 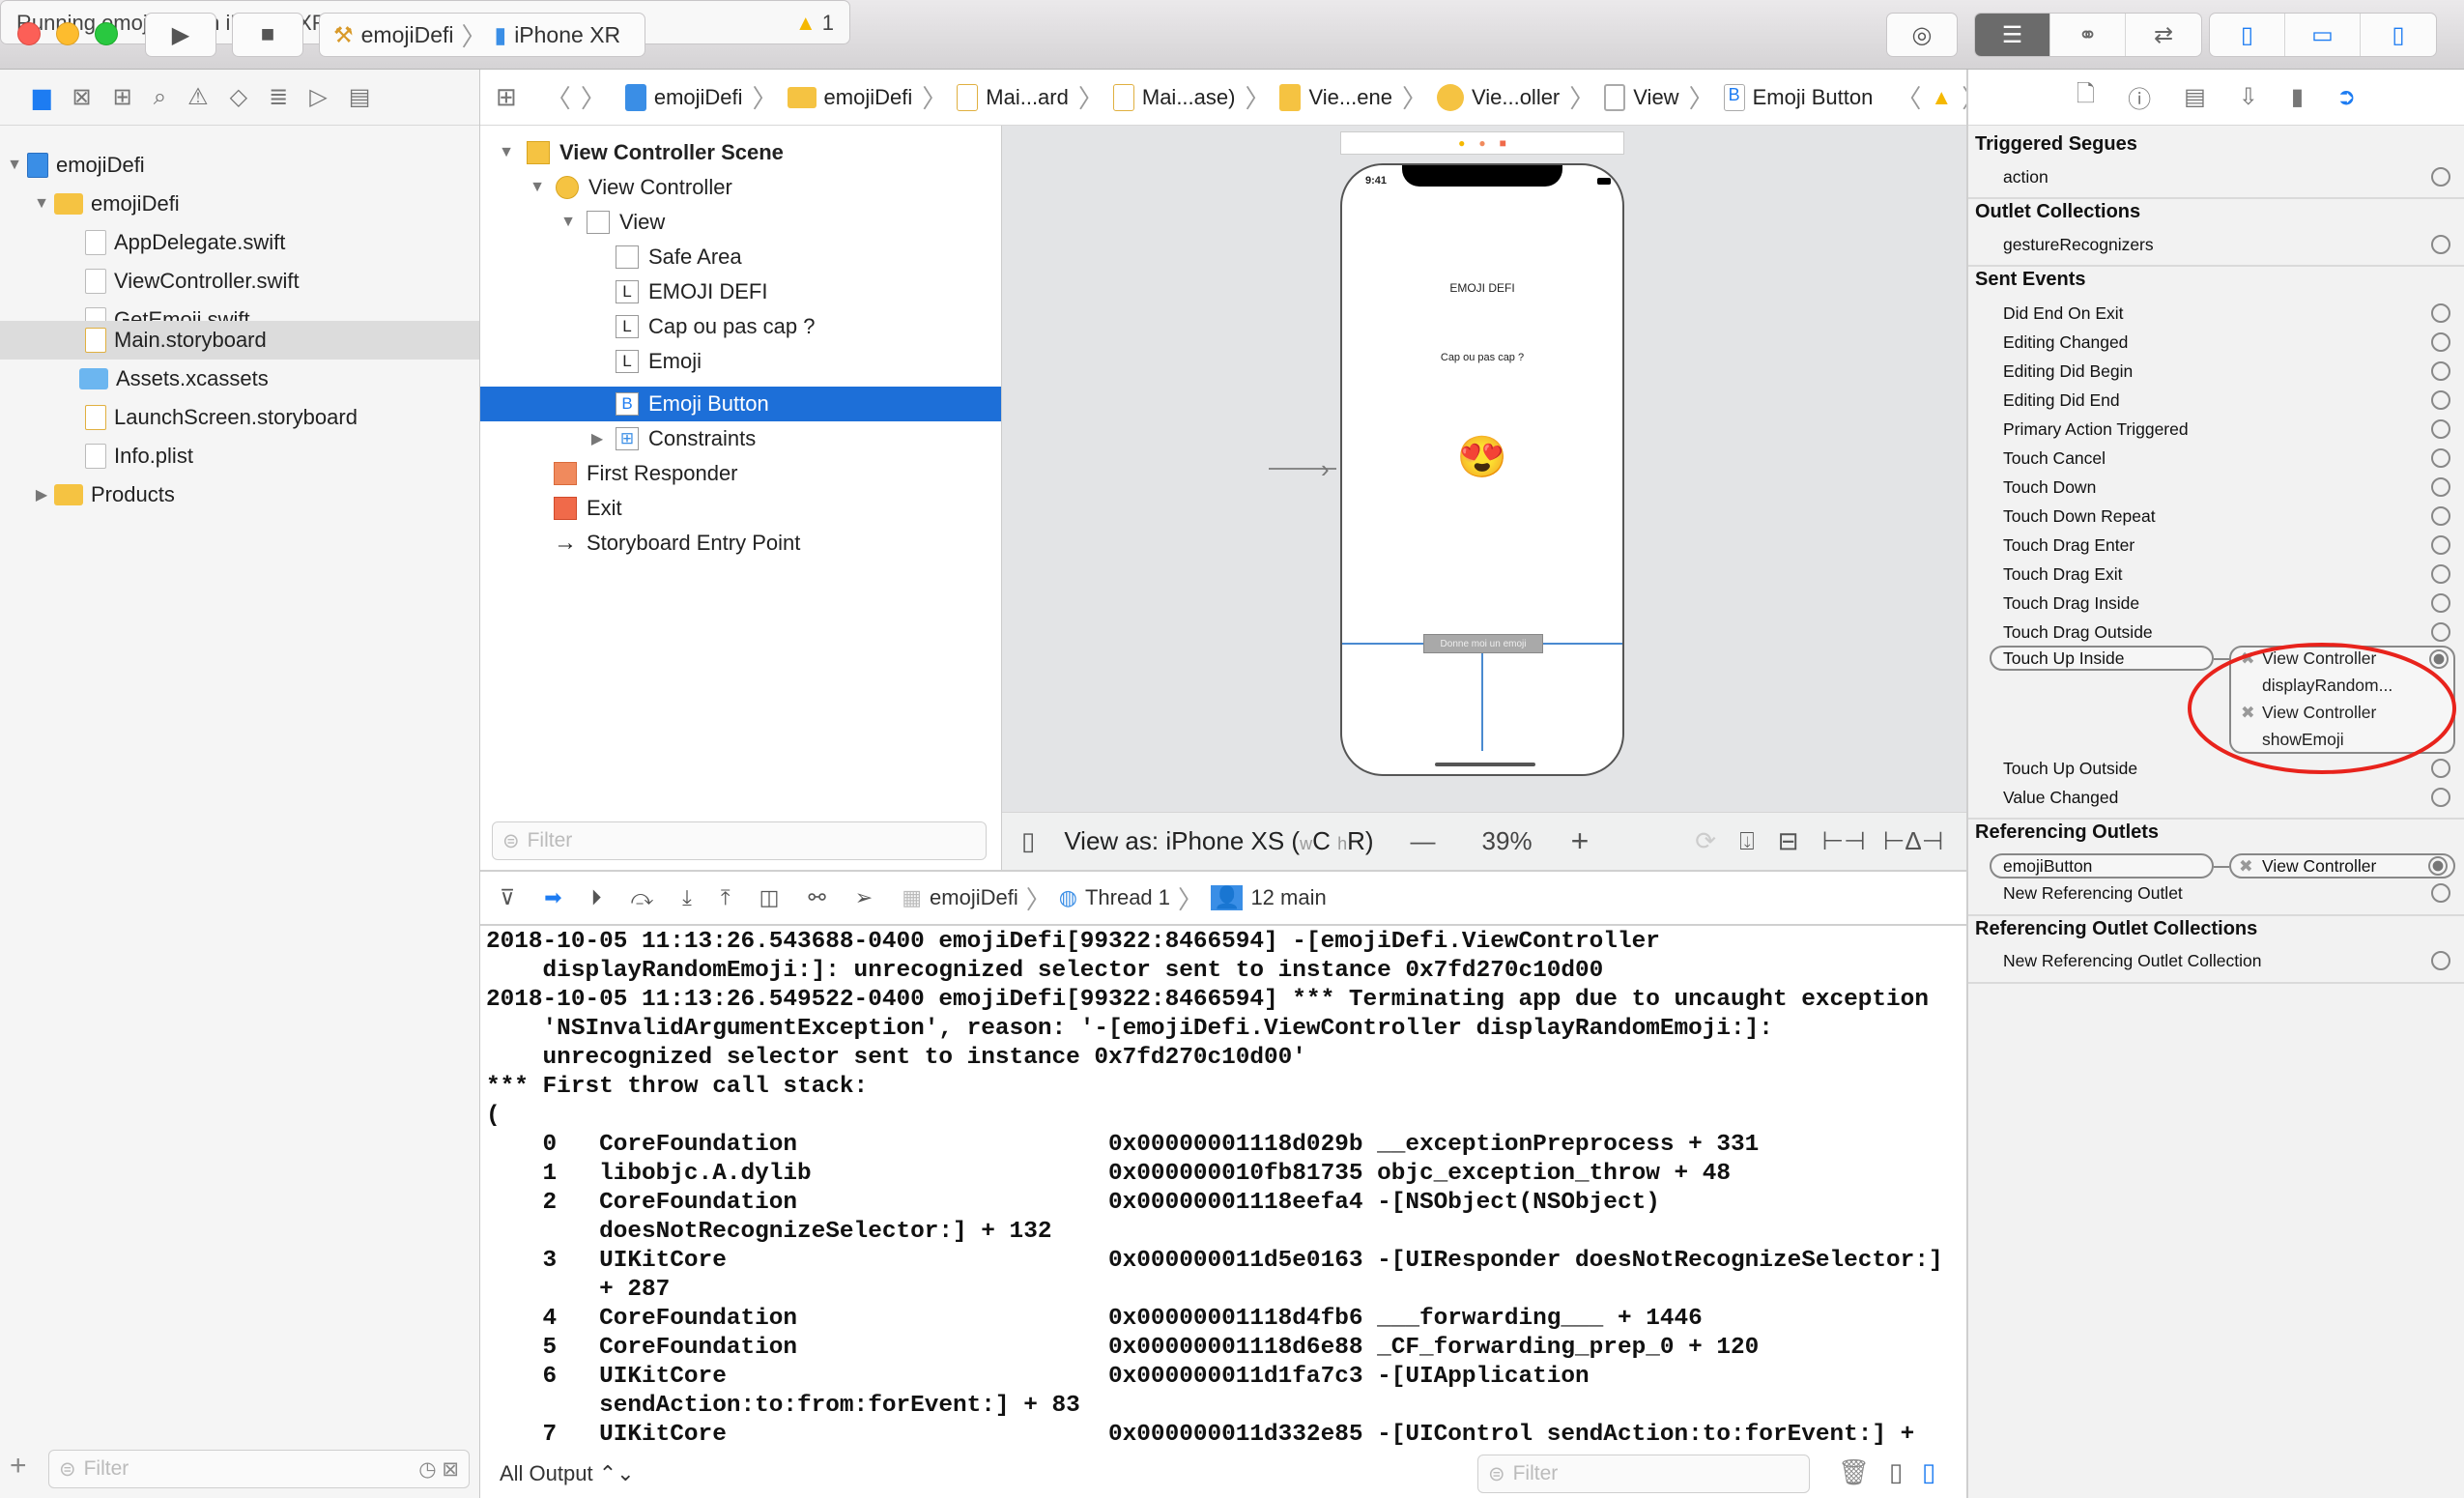 I want to click on emoji-button-selected: Donne moi un emoji, so click(x=1483, y=643).